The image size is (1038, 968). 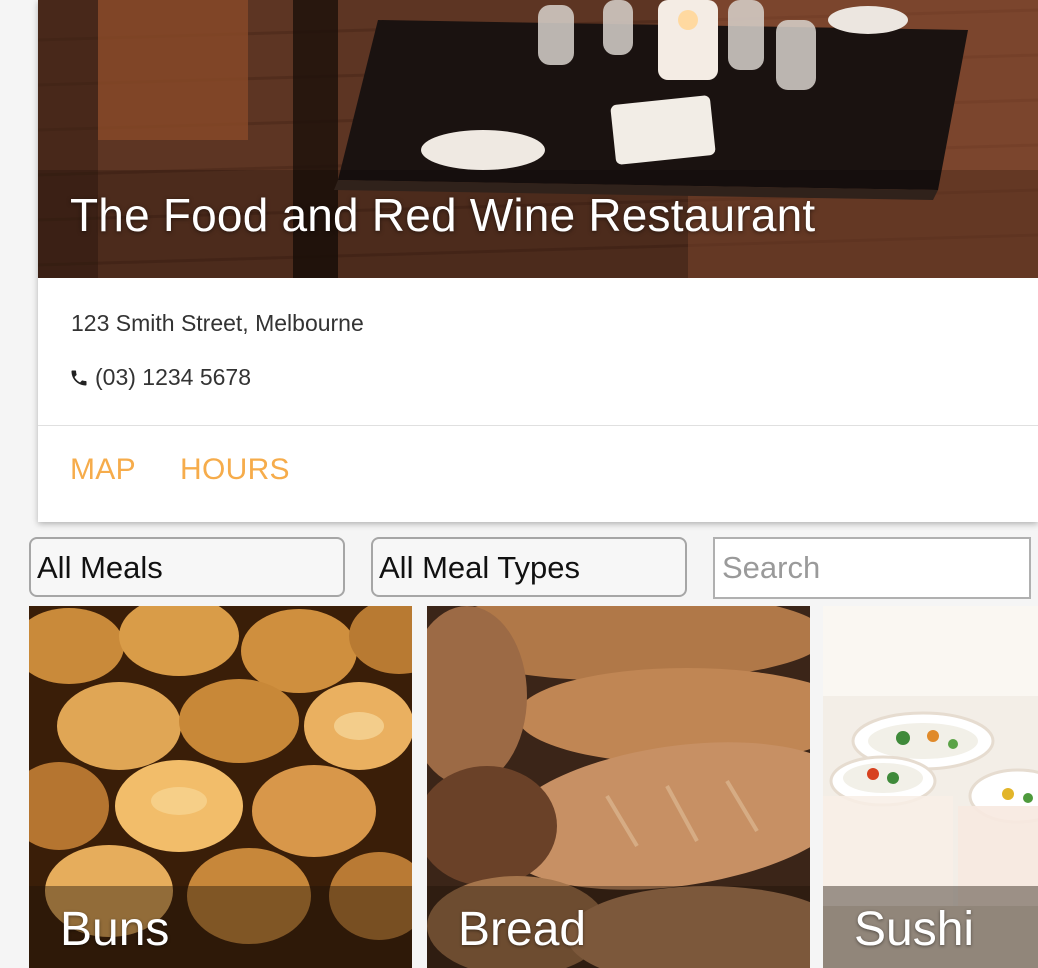 What do you see at coordinates (914, 929) in the screenshot?
I see `menu-item-label: Sushi` at bounding box center [914, 929].